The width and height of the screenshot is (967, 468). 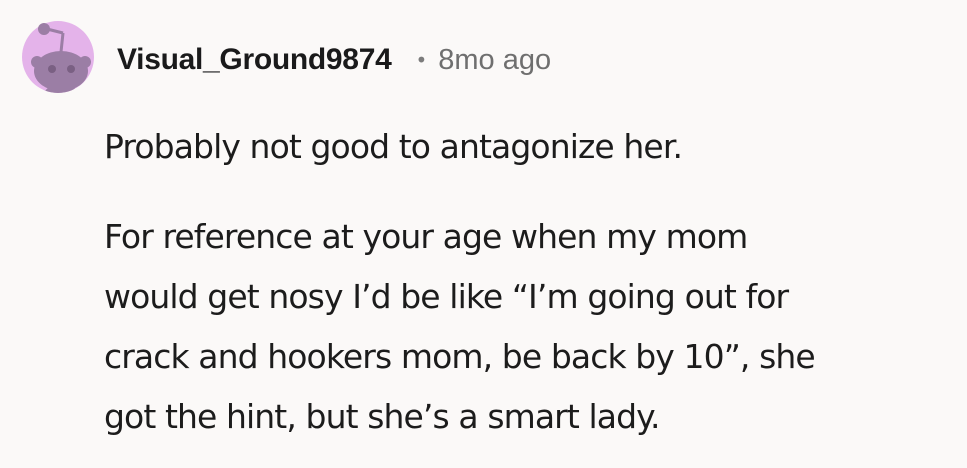 I want to click on comment-line: Probably not good to antagonize her., so click(x=393, y=146).